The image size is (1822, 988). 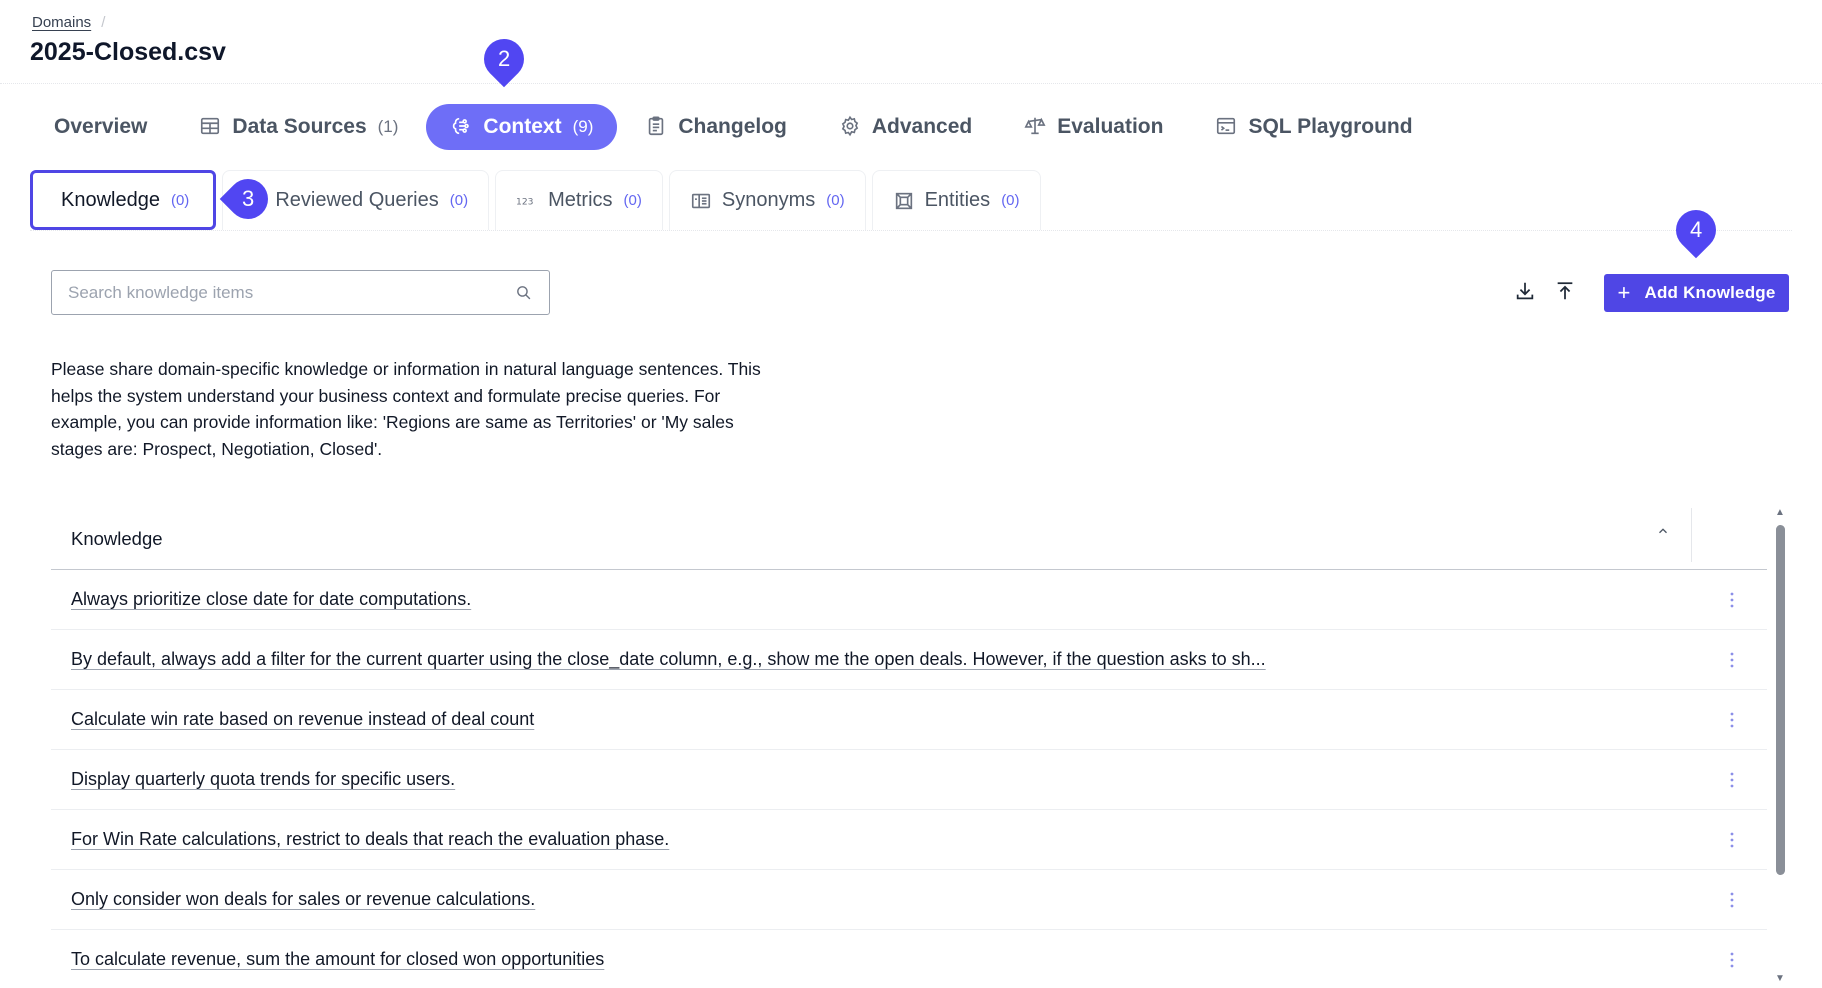 I want to click on download-button, so click(x=1525, y=293).